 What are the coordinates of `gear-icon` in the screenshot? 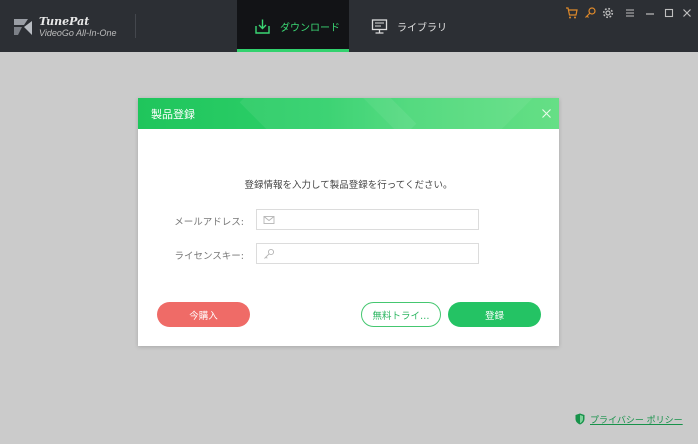 It's located at (608, 13).